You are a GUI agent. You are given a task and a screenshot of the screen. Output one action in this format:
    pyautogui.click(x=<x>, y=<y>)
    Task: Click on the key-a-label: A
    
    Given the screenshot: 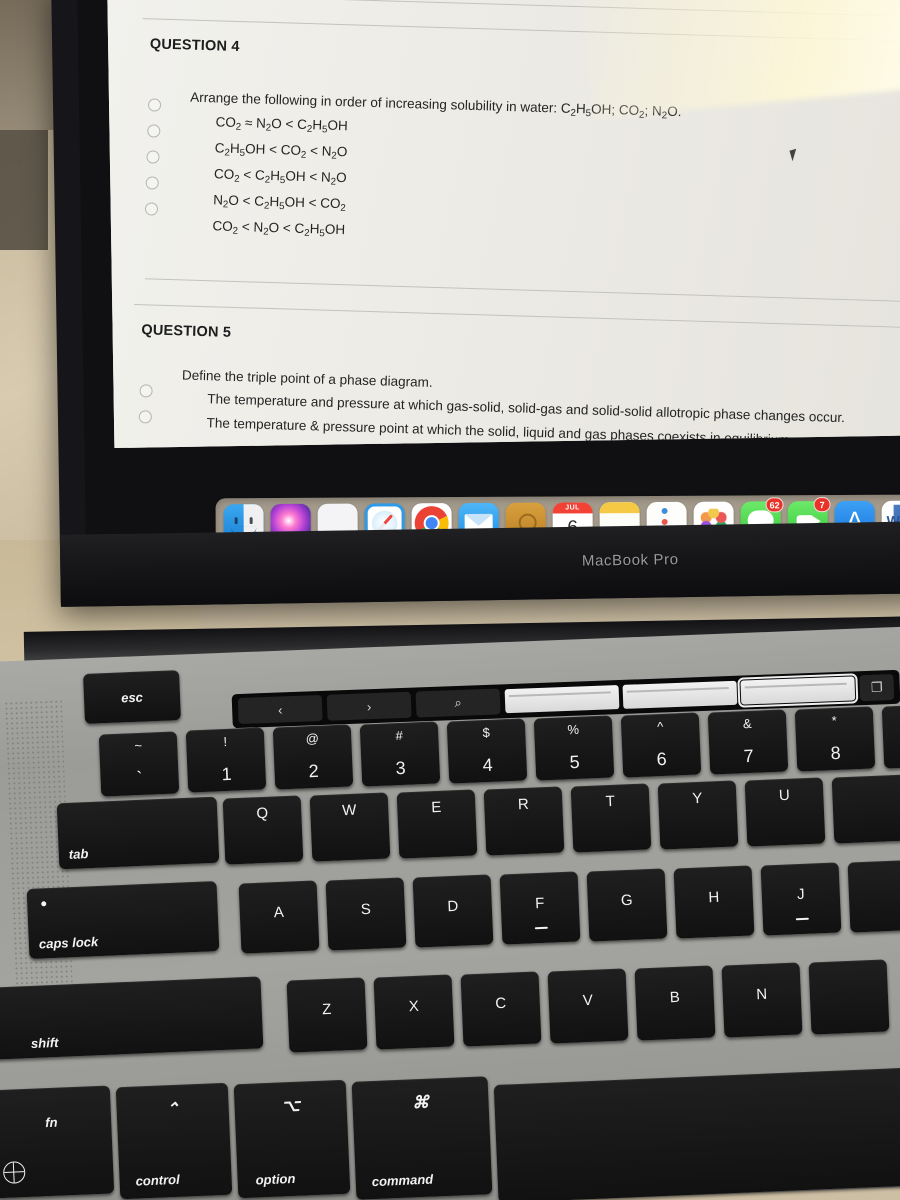 What is the action you would take?
    pyautogui.click(x=279, y=912)
    